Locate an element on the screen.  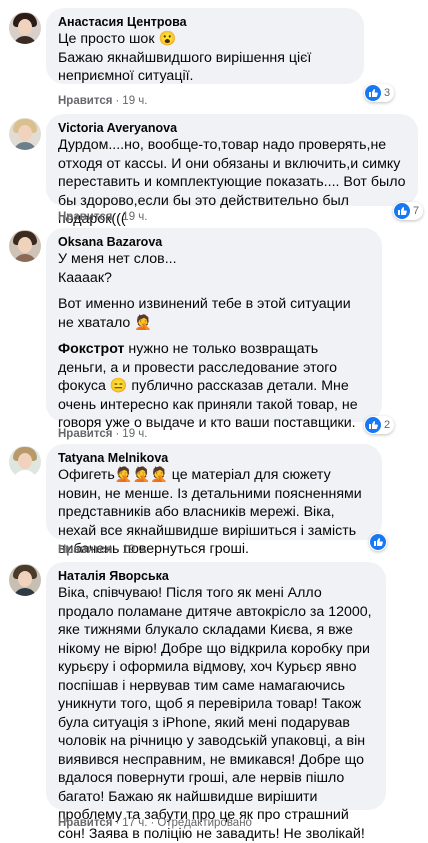
comment-author: Анастасия Центрова is located at coordinates (205, 22).